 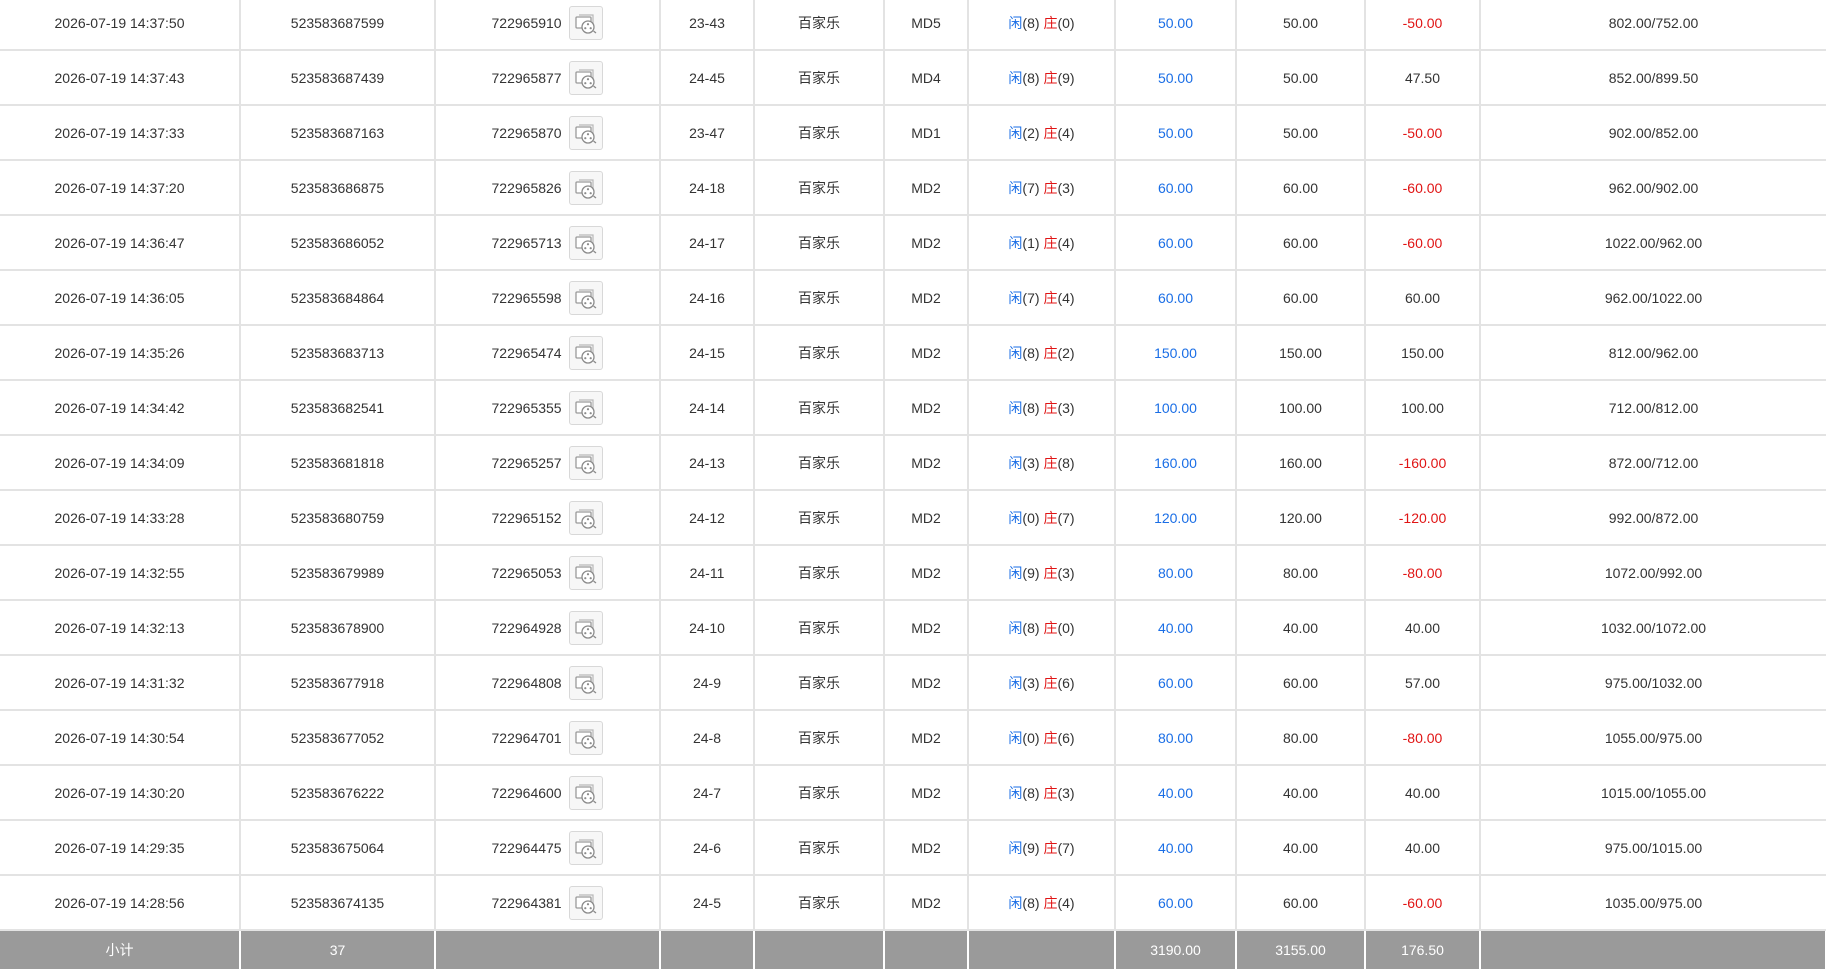 I want to click on player-score: (9), so click(x=1031, y=572).